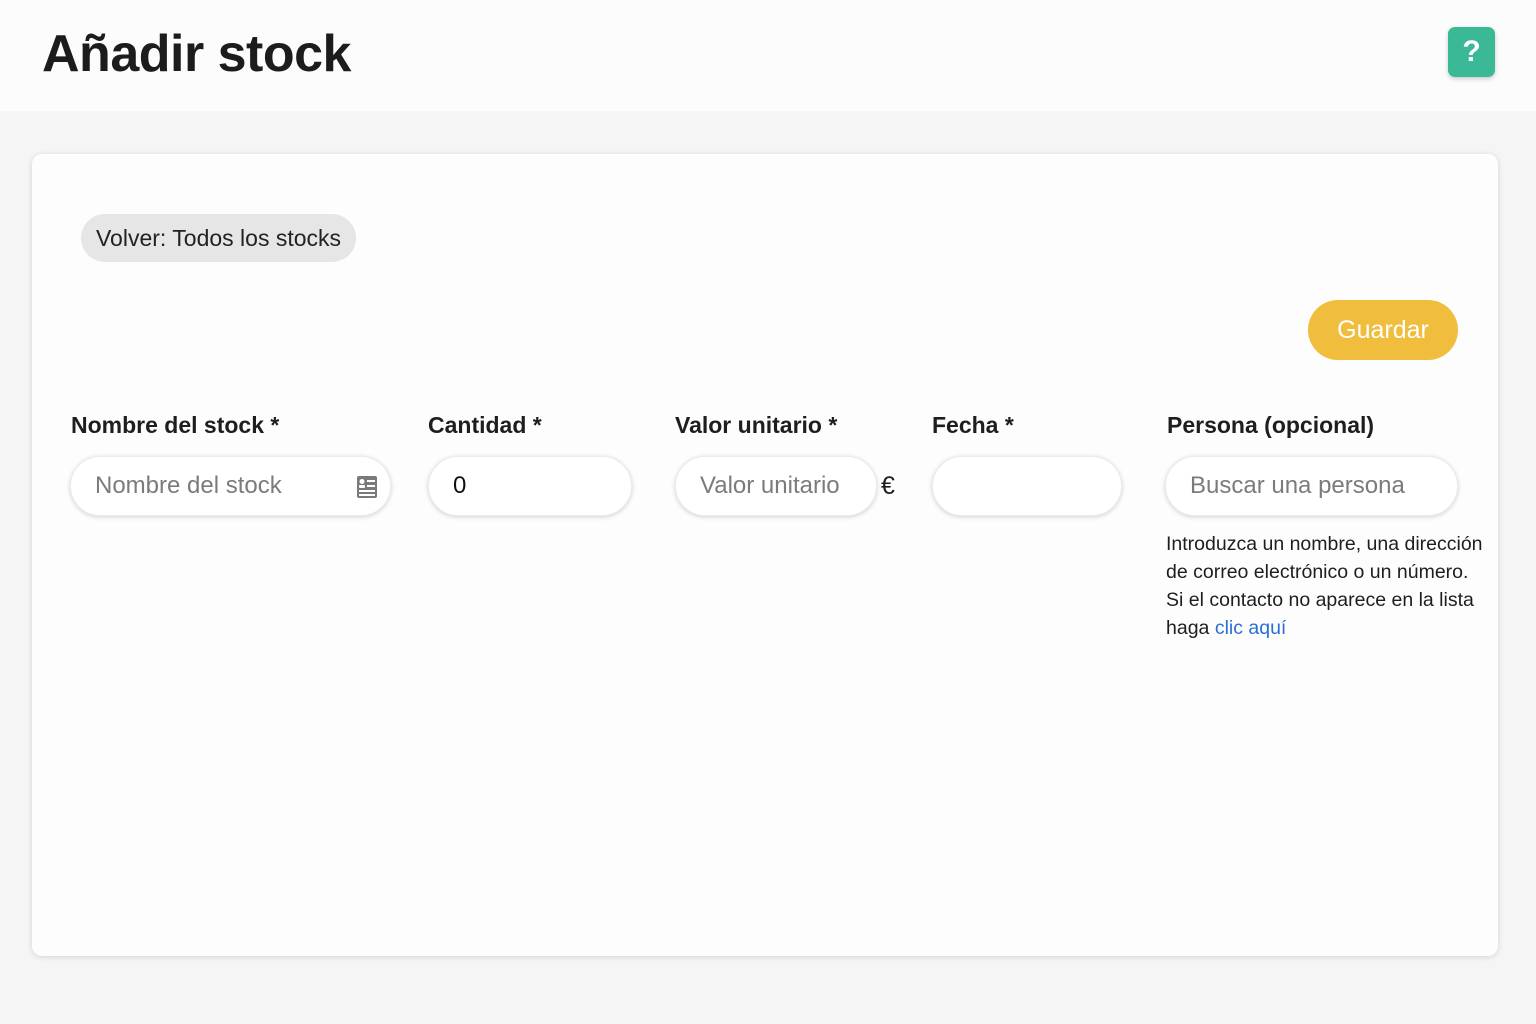 The height and width of the screenshot is (1024, 1536). What do you see at coordinates (485, 425) in the screenshot?
I see `quantity-label: Cantidad *` at bounding box center [485, 425].